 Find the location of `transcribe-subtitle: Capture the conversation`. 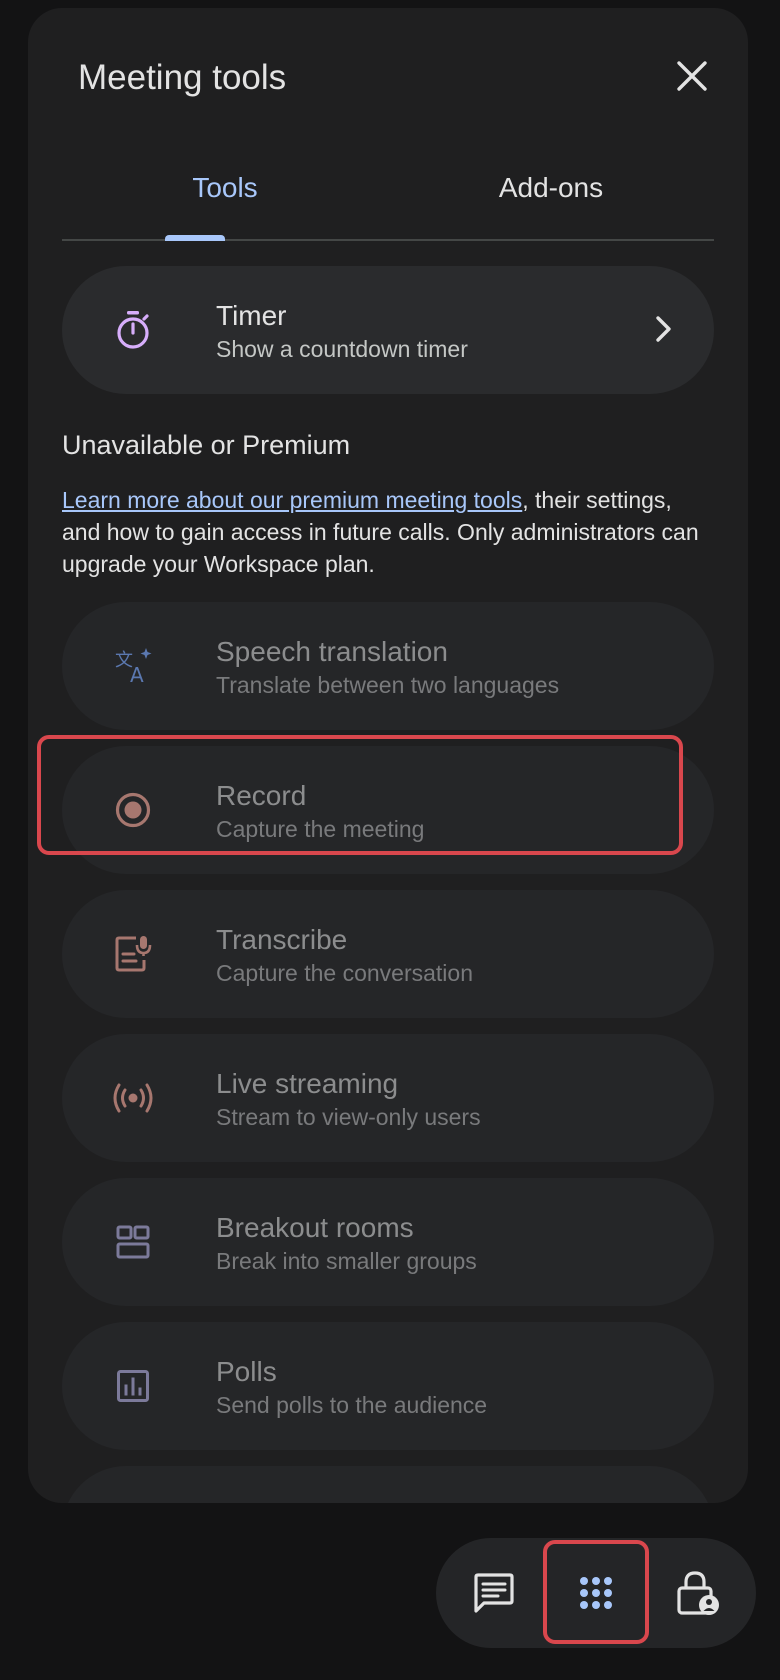

transcribe-subtitle: Capture the conversation is located at coordinates (344, 973).